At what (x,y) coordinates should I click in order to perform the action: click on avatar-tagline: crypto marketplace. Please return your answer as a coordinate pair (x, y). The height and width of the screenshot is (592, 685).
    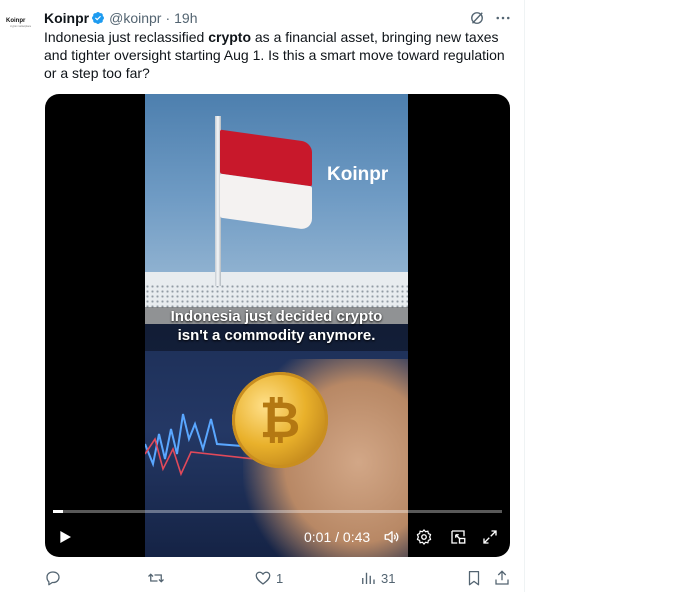
    Looking at the image, I should click on (21, 26).